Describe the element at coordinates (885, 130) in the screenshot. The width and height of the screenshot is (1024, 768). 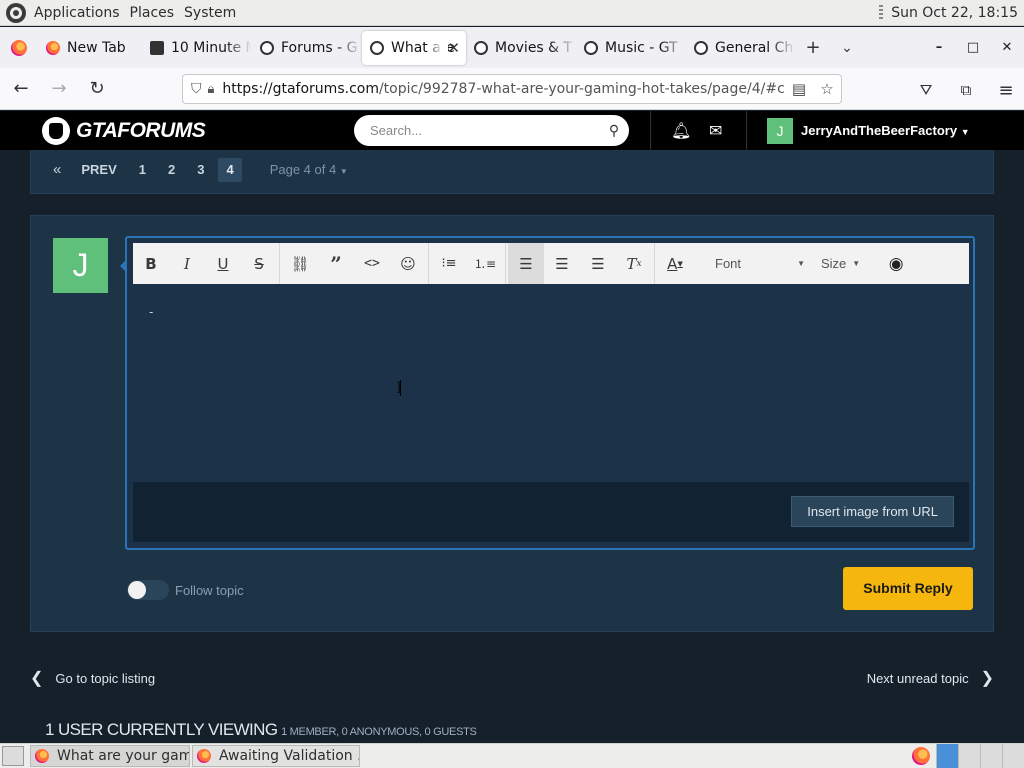
I see `user-menu: JerryAndTheBeerFactory ▼` at that location.